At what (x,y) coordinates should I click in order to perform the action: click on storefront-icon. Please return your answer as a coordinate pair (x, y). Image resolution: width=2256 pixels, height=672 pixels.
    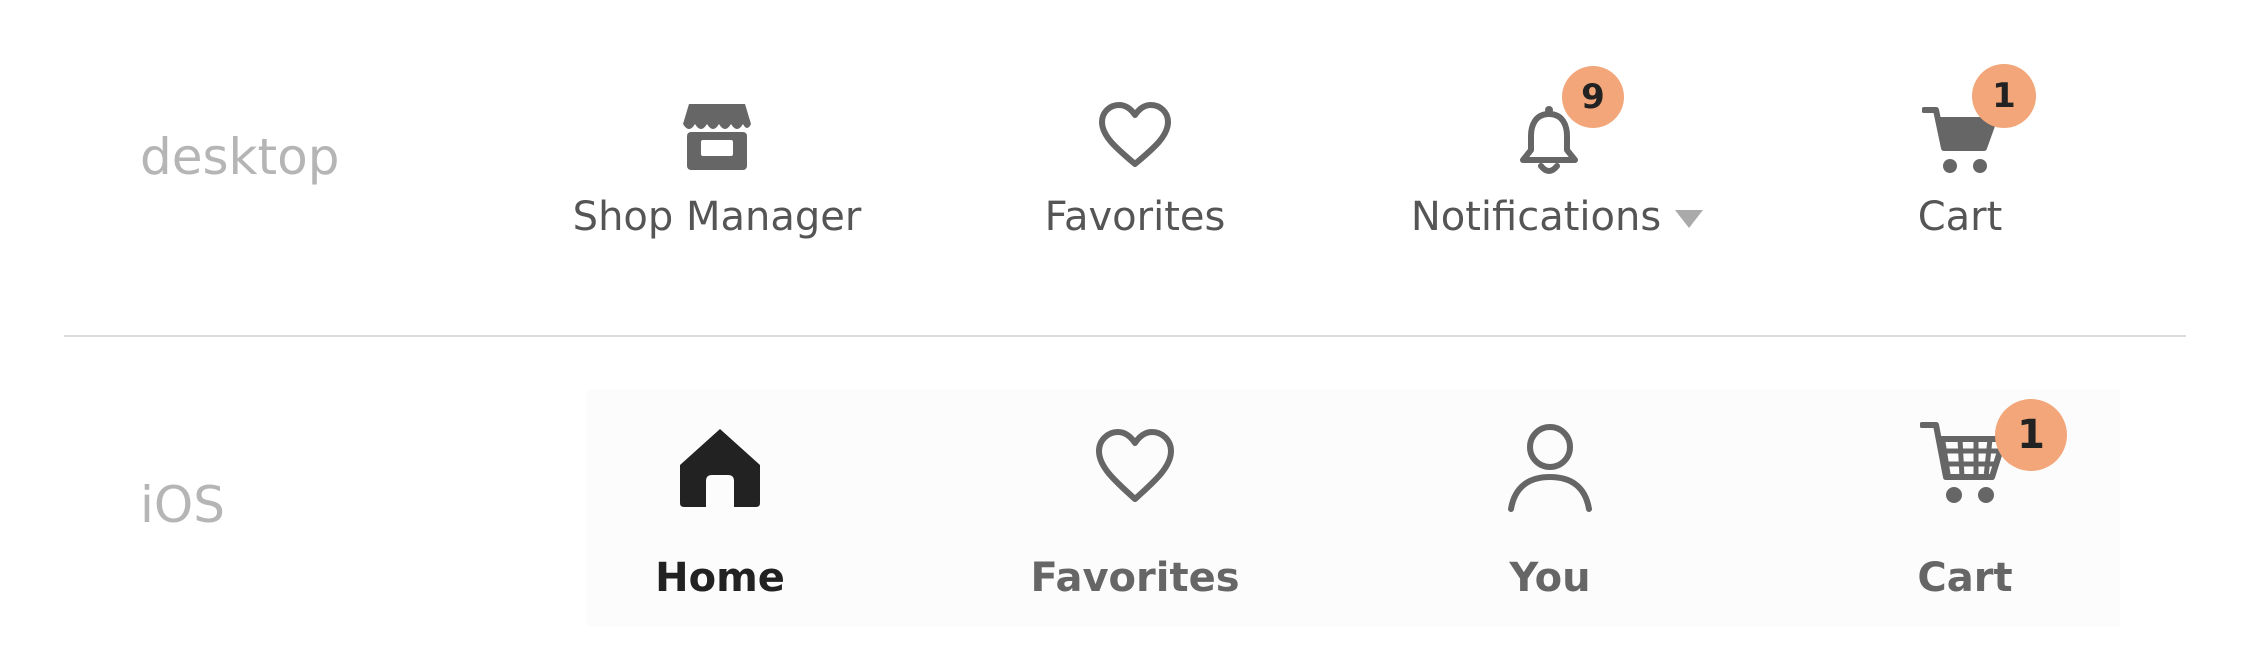
    Looking at the image, I should click on (717, 139).